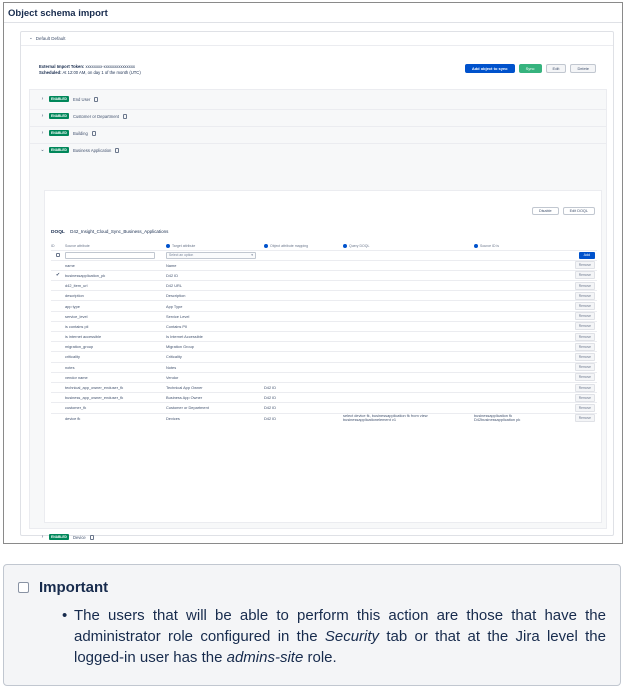 This screenshot has width=625, height=692. I want to click on col-target-label: Target attribute, so click(184, 245).